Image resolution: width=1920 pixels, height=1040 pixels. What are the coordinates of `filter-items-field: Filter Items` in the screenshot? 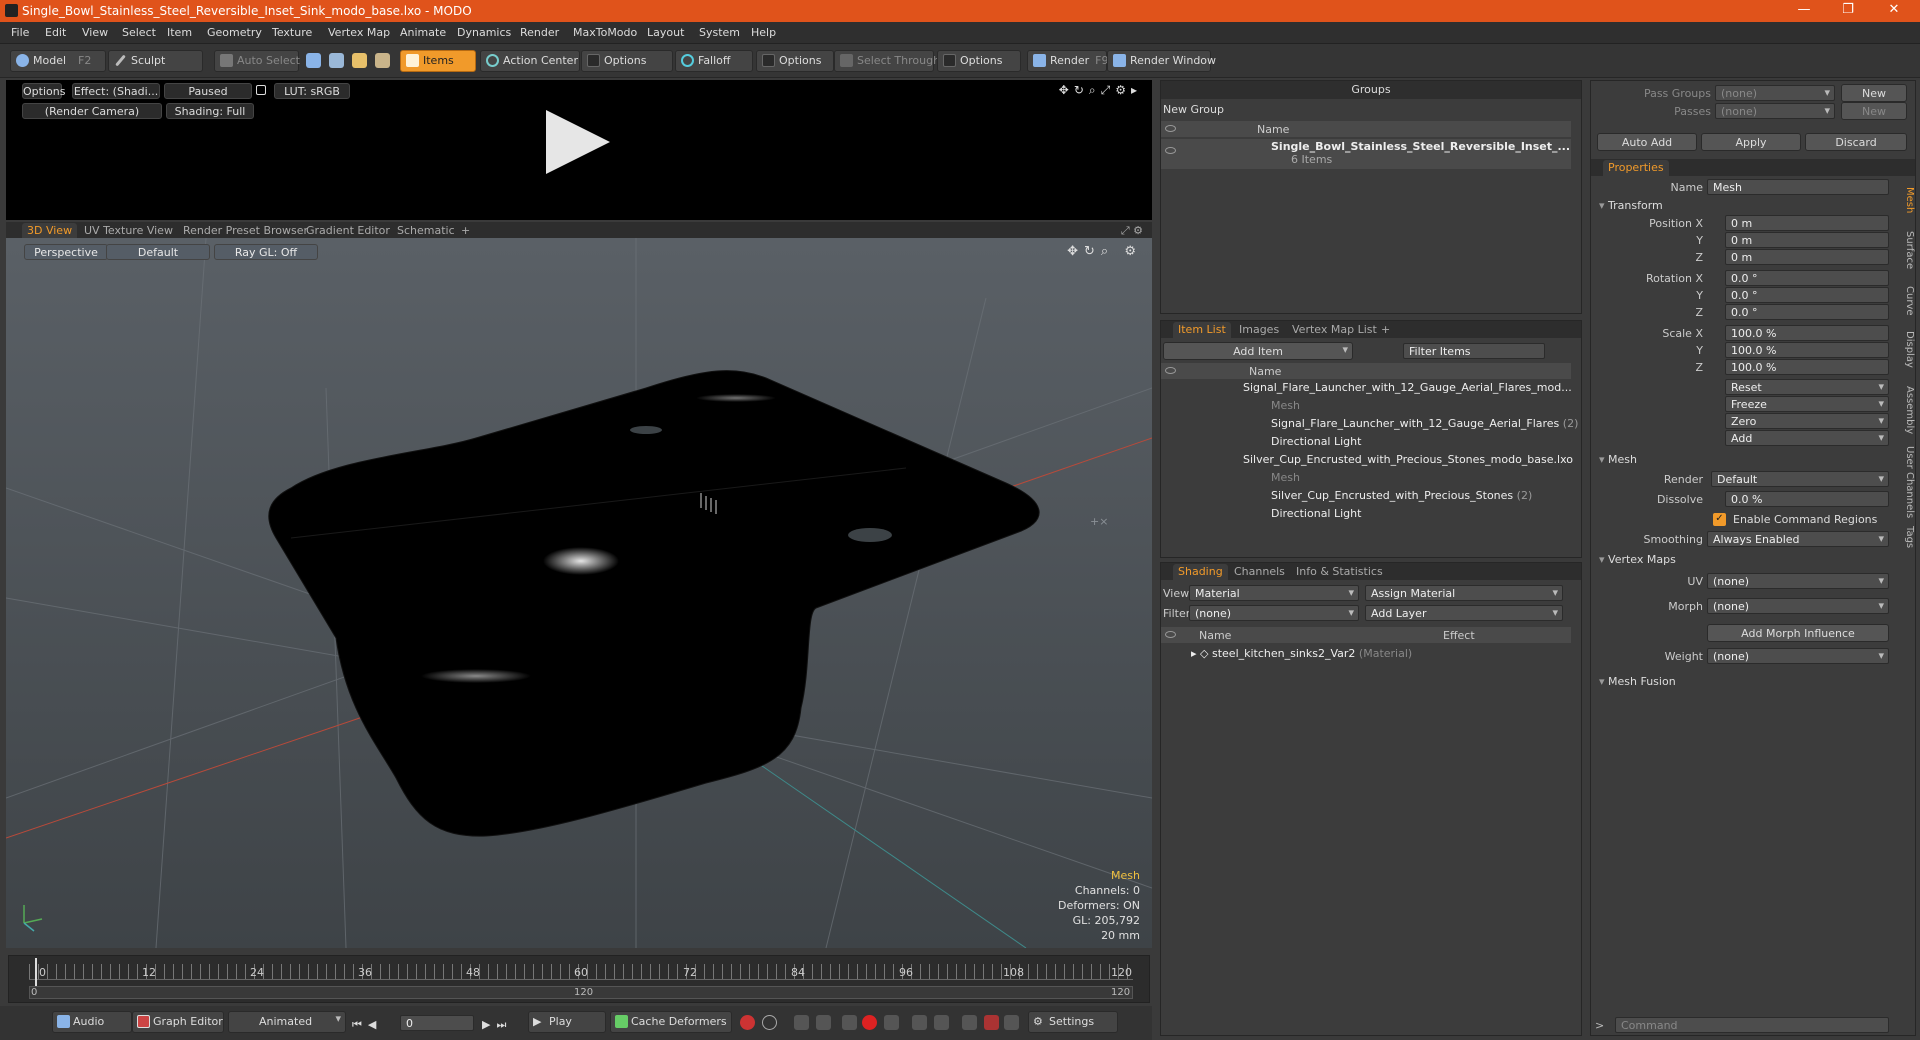 It's located at (1474, 351).